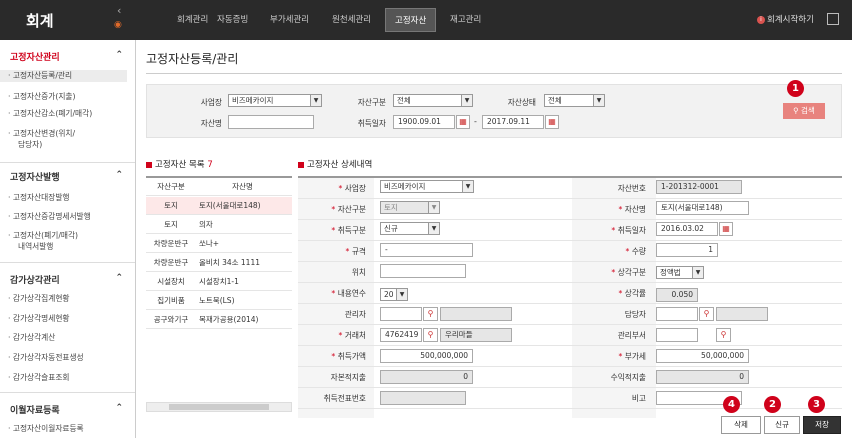  What do you see at coordinates (358, 272) in the screenshot?
I see `location-label: 위치` at bounding box center [358, 272].